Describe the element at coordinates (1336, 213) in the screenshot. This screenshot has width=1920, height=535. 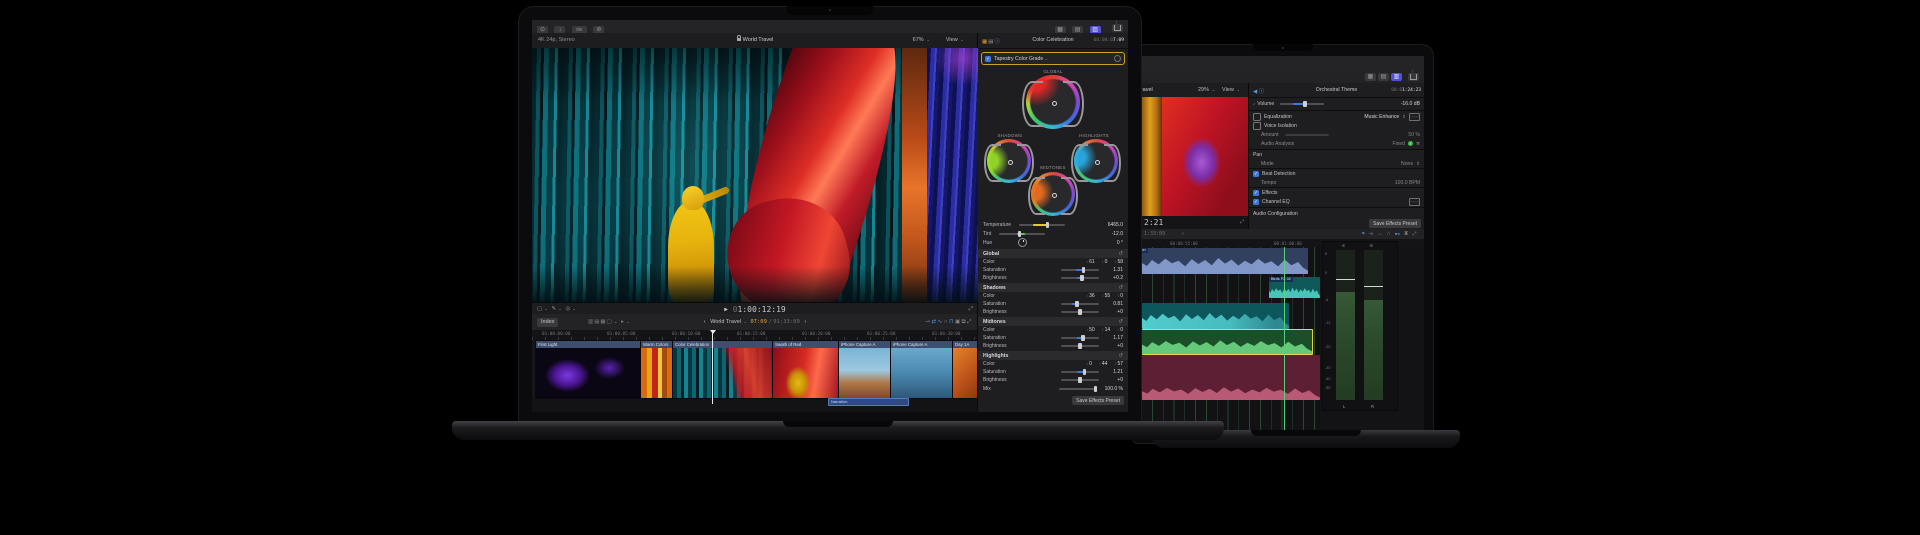
I see `audio-configuration-row: Audio Configuration` at that location.